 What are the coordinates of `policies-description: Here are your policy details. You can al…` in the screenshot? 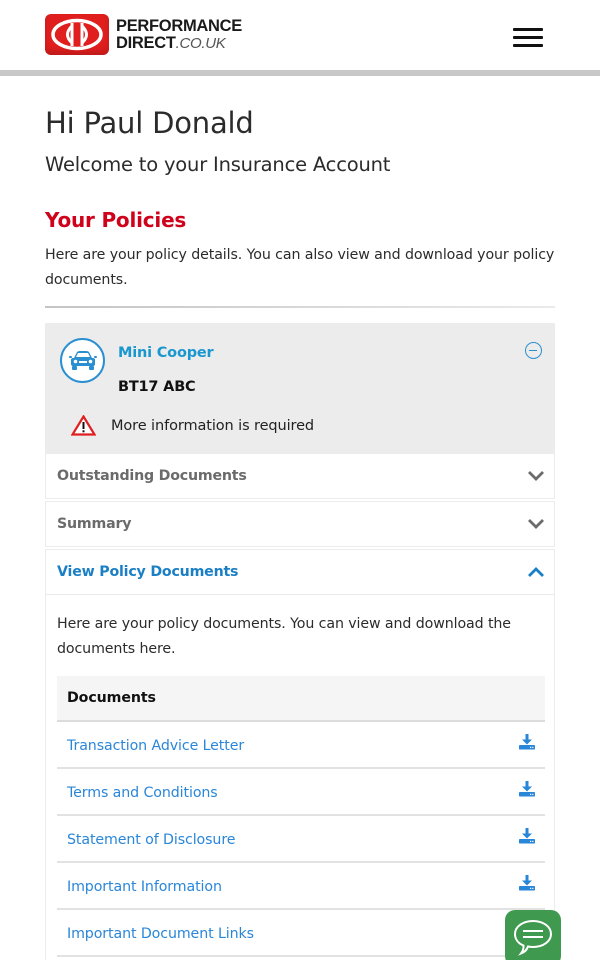 It's located at (300, 267).